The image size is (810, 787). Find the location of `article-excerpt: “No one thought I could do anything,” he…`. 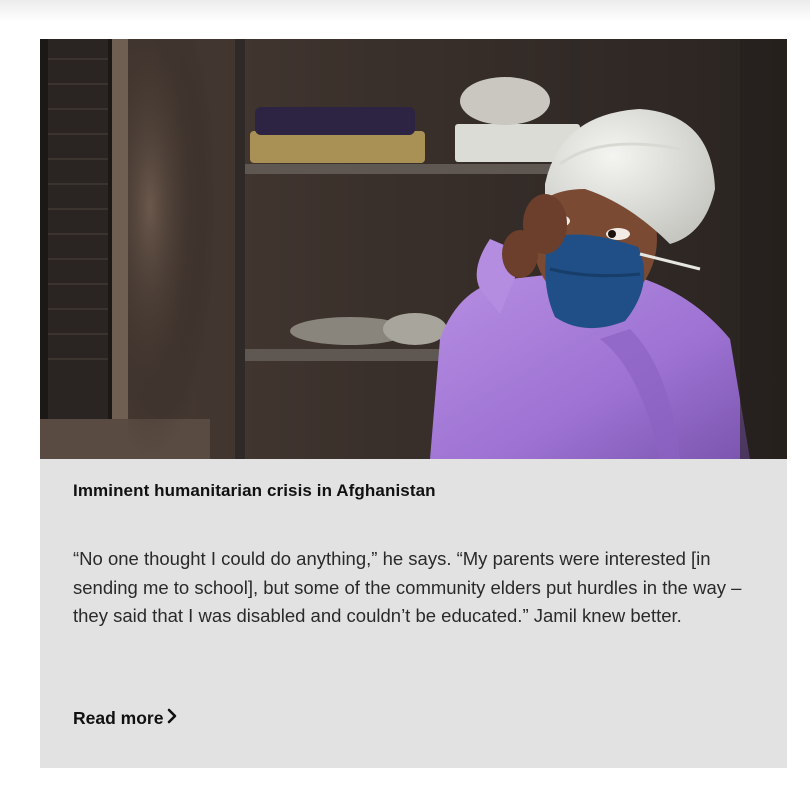

article-excerpt: “No one thought I could do anything,” he… is located at coordinates (407, 587).